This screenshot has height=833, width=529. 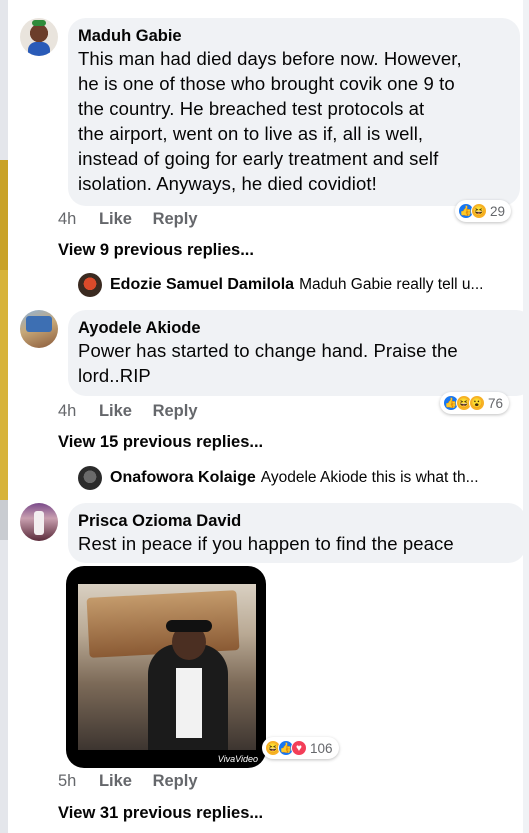 I want to click on comment-time: 5h, so click(x=67, y=781).